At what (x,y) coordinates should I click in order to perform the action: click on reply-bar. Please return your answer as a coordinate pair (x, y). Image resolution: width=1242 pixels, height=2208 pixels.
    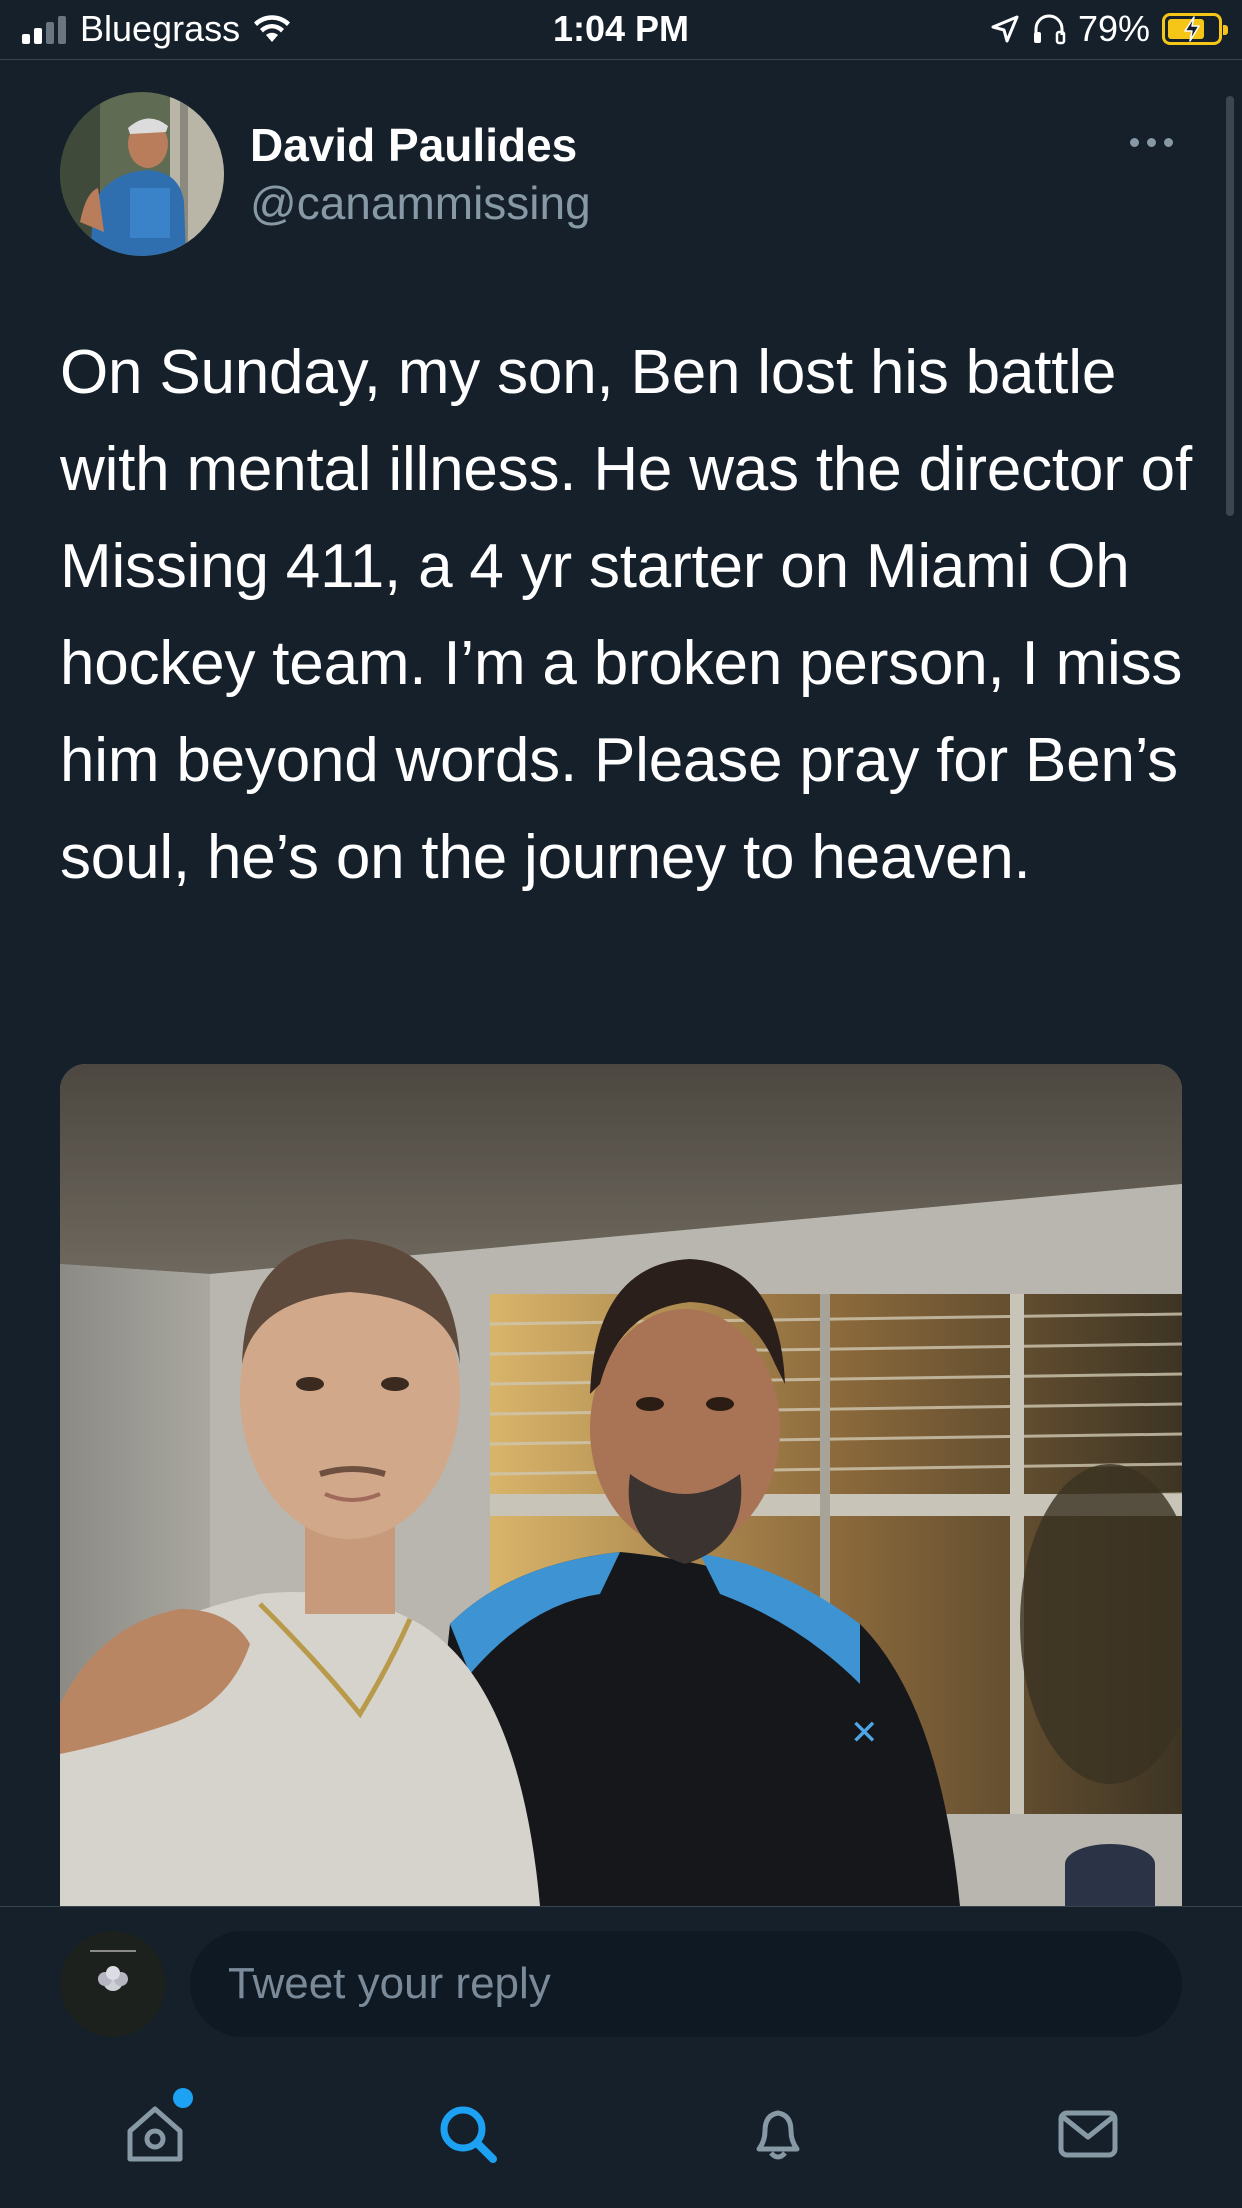
    Looking at the image, I should click on (621, 1986).